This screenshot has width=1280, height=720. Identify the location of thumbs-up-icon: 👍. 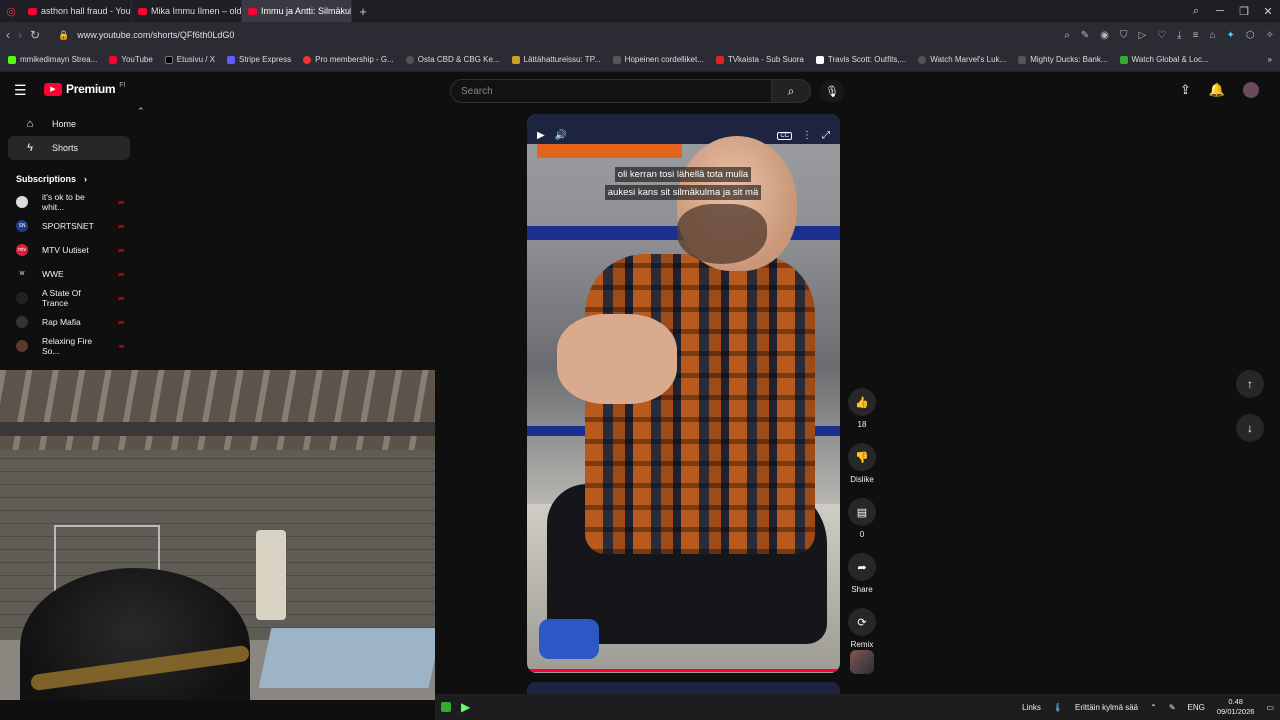
(862, 402).